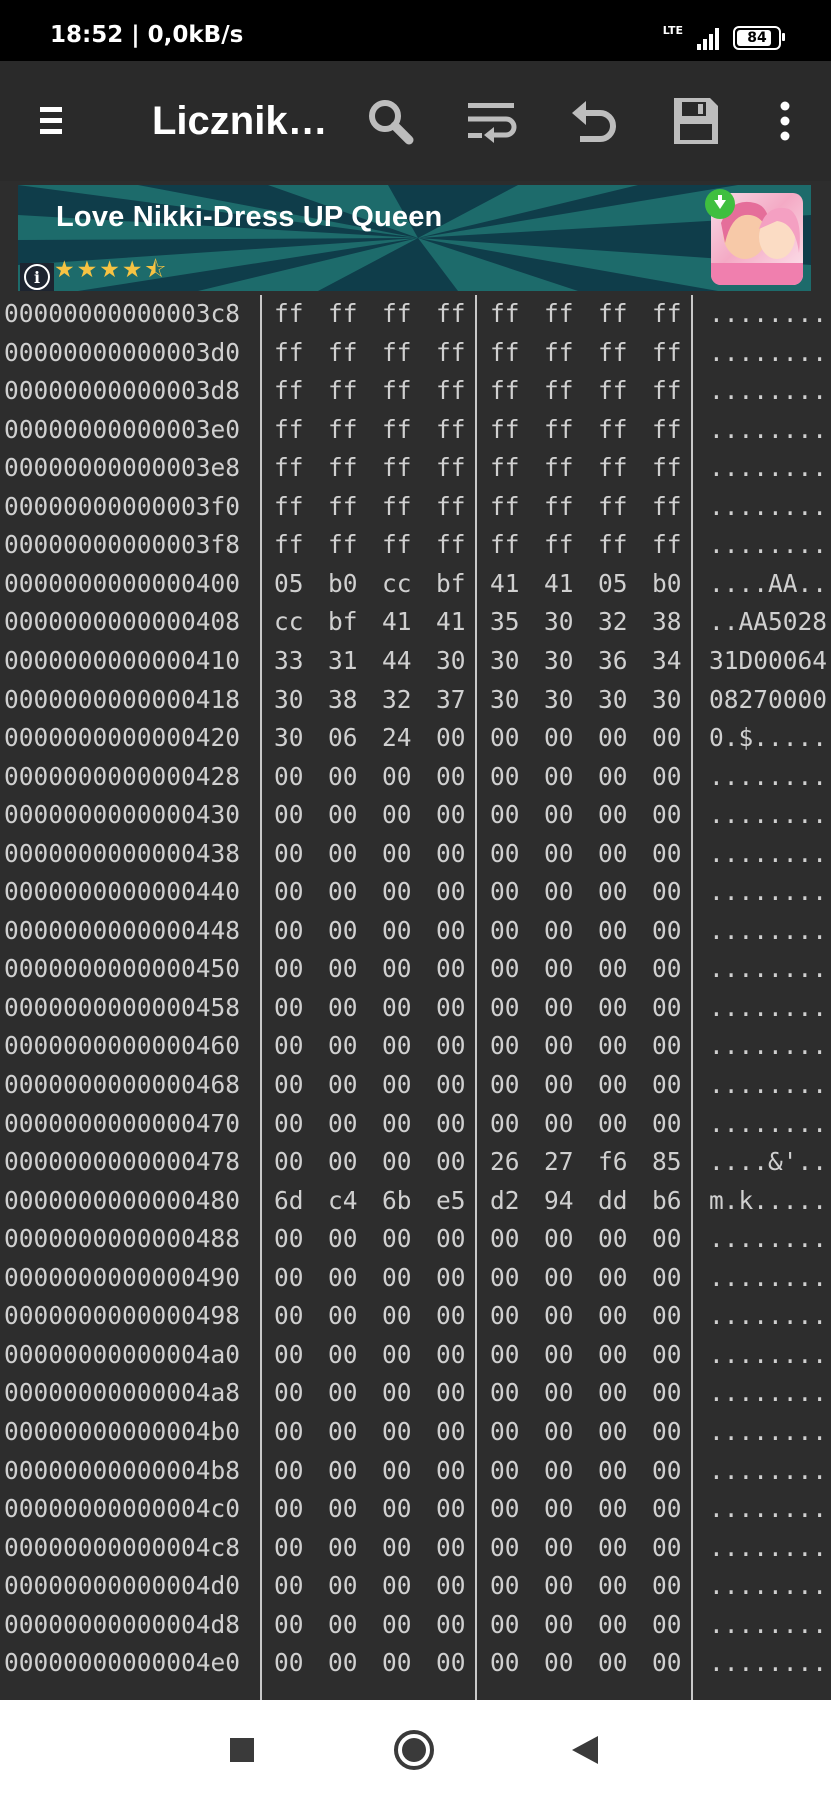 The width and height of the screenshot is (831, 1800). What do you see at coordinates (594, 121) in the screenshot?
I see `undo-button` at bounding box center [594, 121].